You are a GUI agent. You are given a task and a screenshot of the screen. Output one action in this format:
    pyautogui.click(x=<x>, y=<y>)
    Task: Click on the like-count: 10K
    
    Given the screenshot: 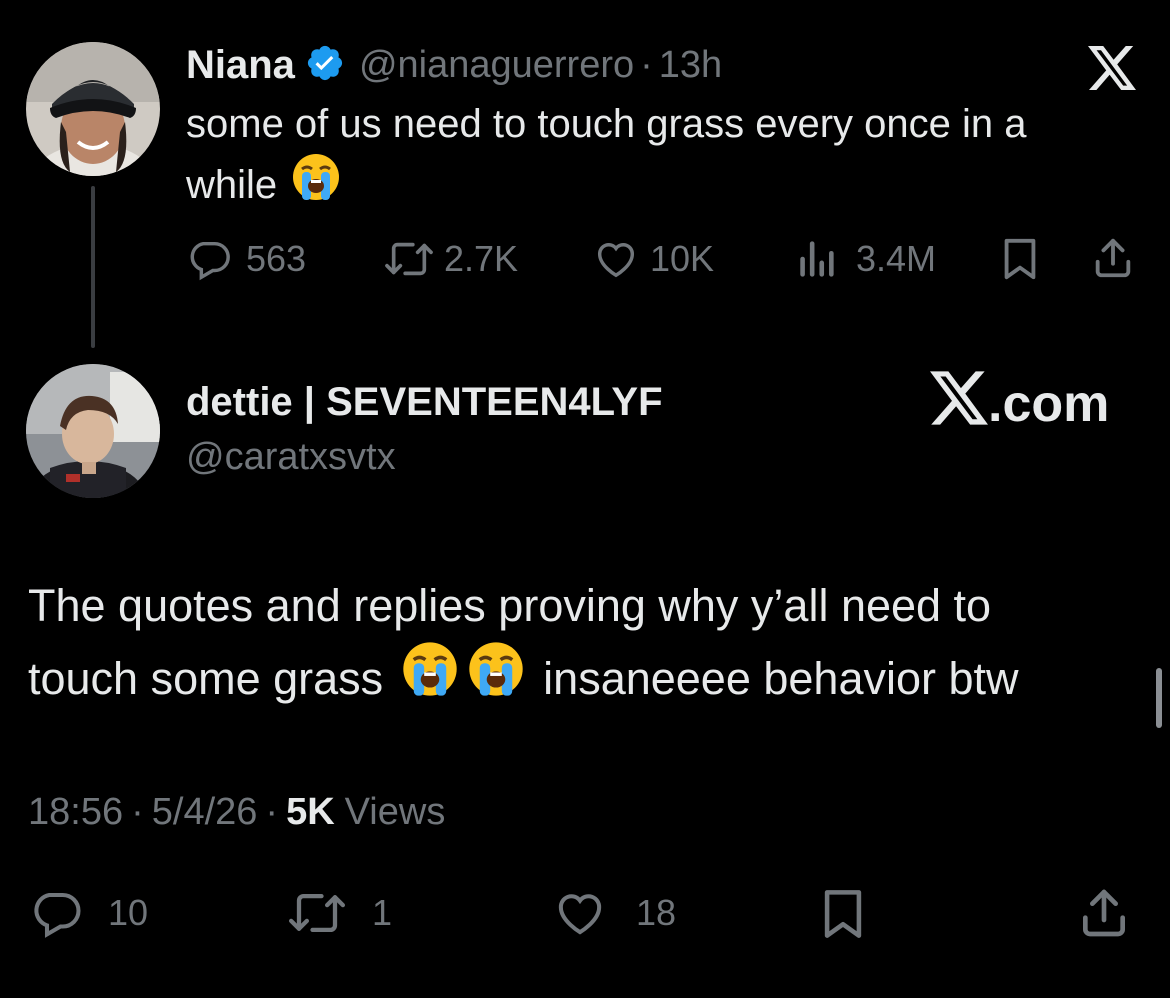 What is the action you would take?
    pyautogui.click(x=682, y=258)
    